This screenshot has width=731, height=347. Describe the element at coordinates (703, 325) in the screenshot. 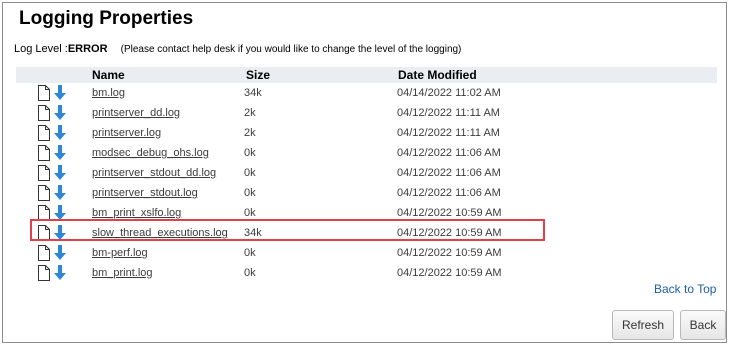

I see `back-button: Back` at that location.